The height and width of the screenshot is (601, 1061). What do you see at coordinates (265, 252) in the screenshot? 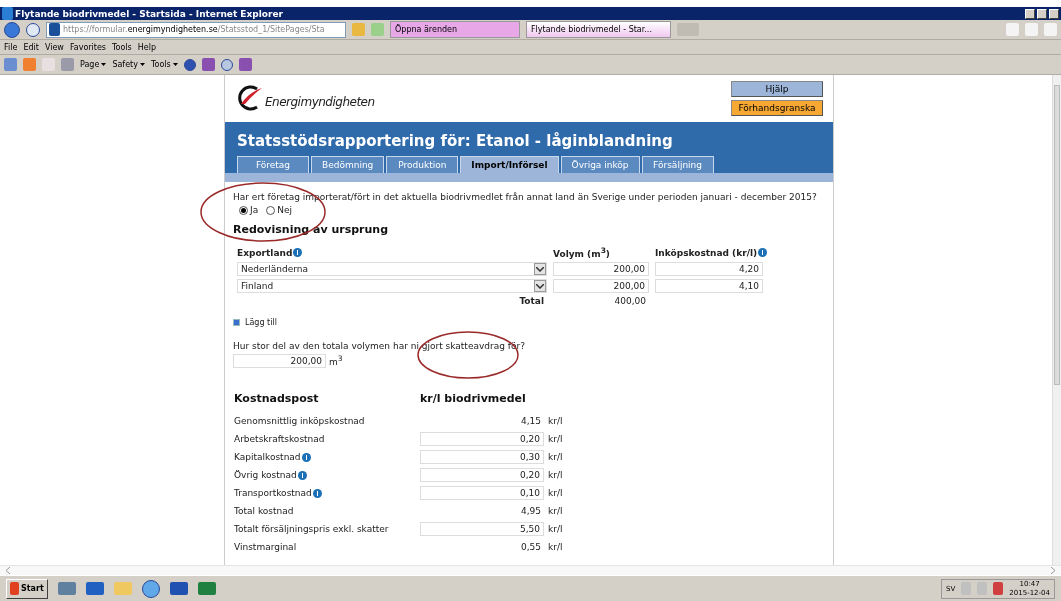
I see `column-header: Exportland` at bounding box center [265, 252].